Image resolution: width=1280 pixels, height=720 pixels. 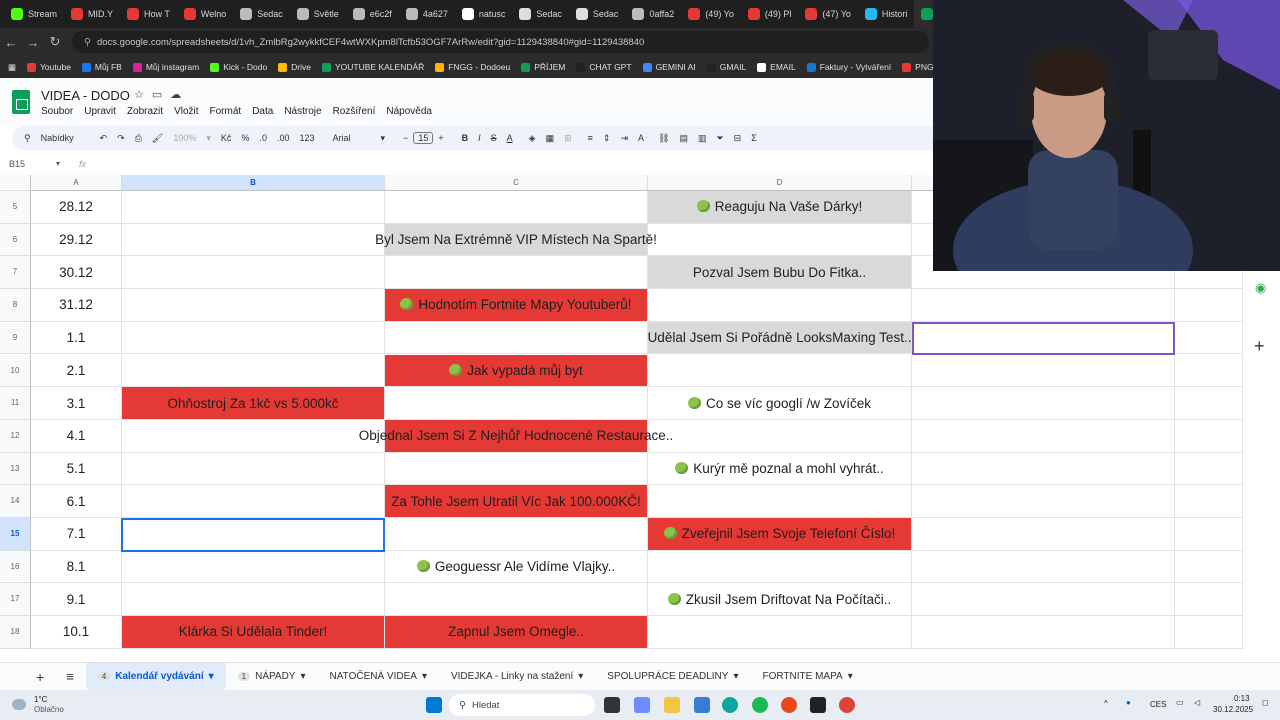 What do you see at coordinates (157, 94) in the screenshot?
I see `move-folder-icon: ▭` at bounding box center [157, 94].